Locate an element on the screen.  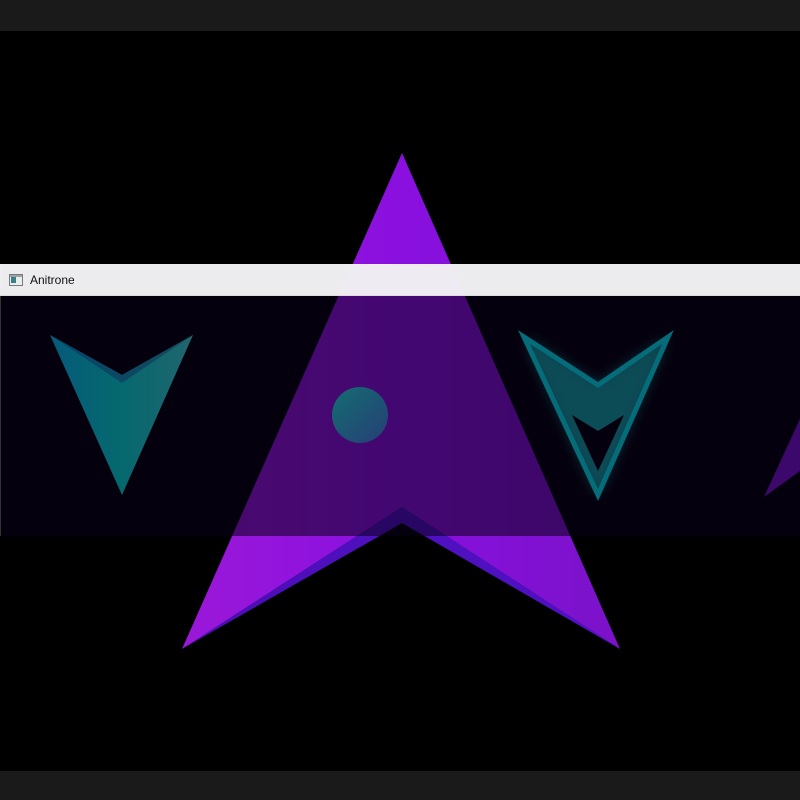
window-titlebar: Anitrone is located at coordinates (400, 280).